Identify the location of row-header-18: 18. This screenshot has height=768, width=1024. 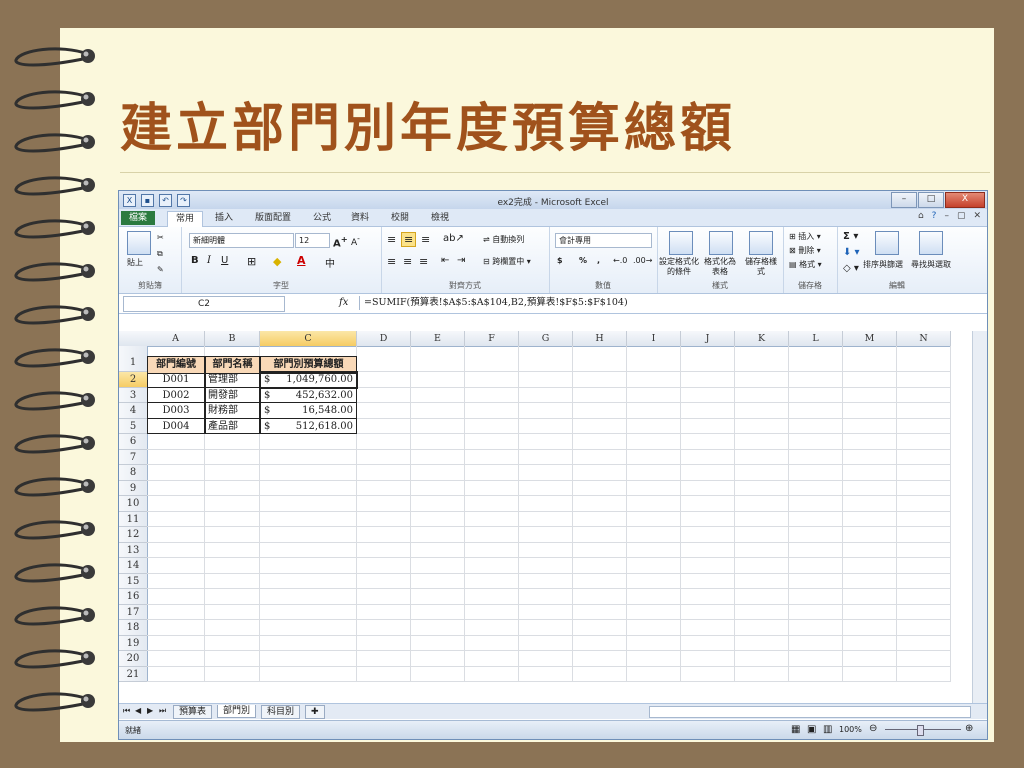
(133, 628).